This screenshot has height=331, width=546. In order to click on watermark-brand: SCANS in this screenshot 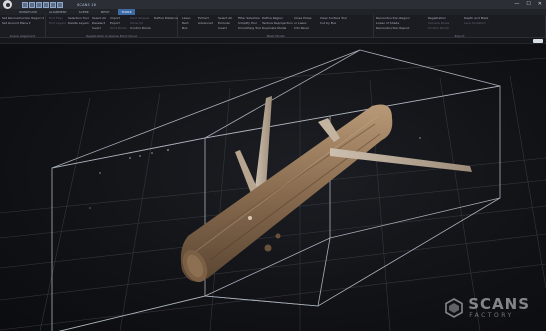, I will do `click(499, 304)`.